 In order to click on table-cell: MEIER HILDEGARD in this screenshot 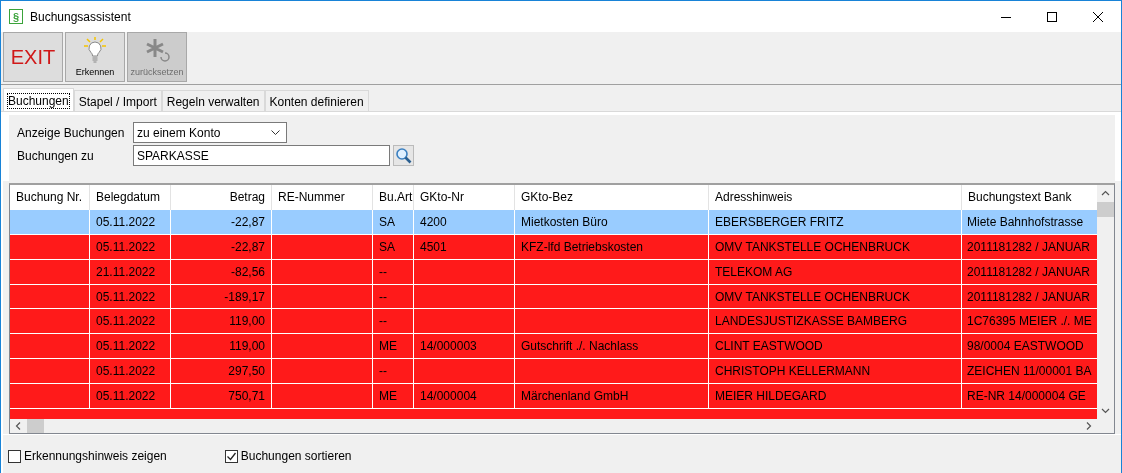, I will do `click(771, 396)`.